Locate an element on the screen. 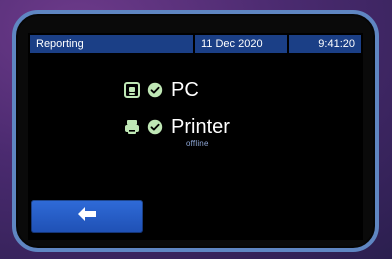 The height and width of the screenshot is (259, 392). printer-icon is located at coordinates (132, 127).